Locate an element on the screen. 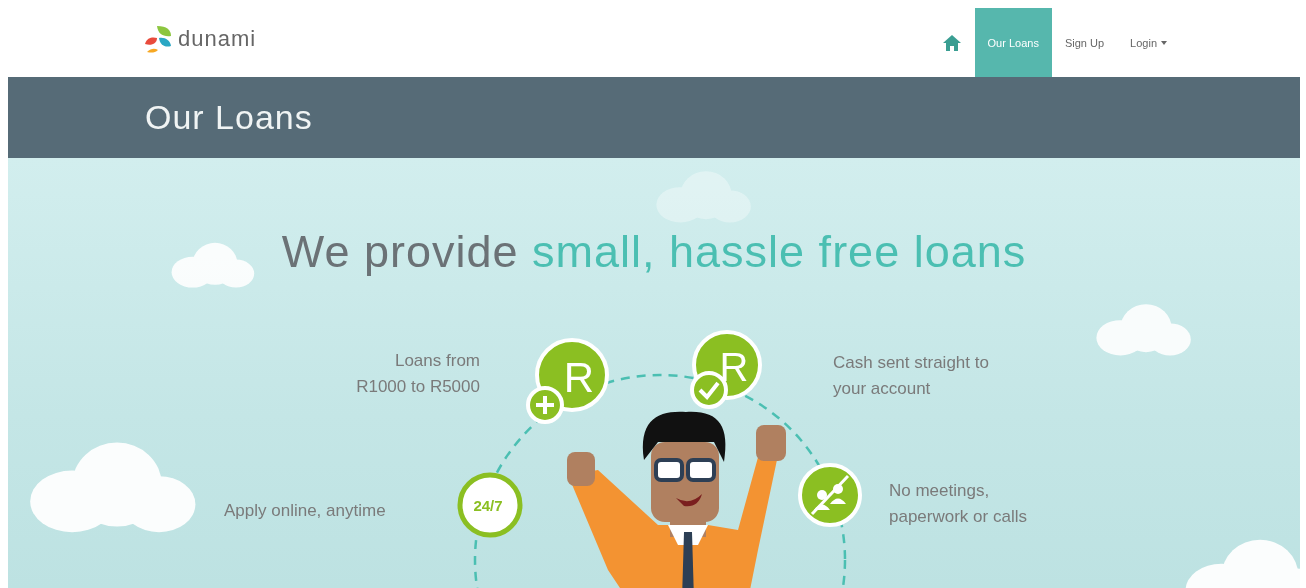 This screenshot has height=588, width=1306. logo-leaf-icon is located at coordinates (158, 38).